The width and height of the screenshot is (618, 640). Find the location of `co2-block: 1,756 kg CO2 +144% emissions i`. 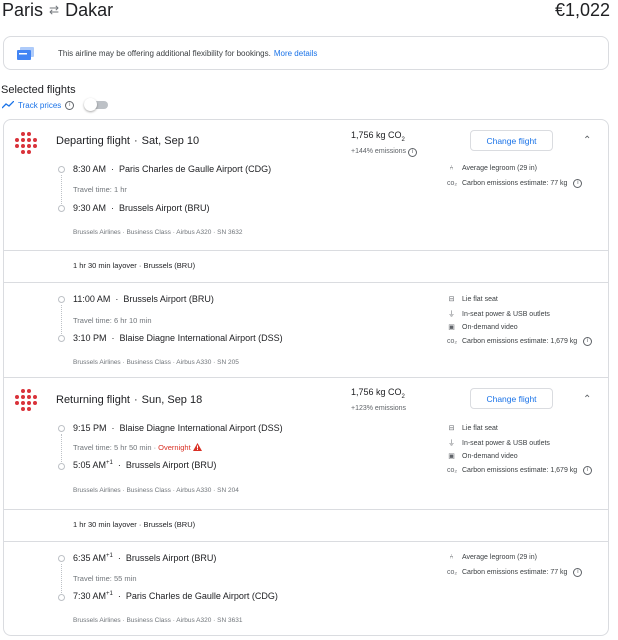

co2-block: 1,756 kg CO2 +144% emissions i is located at coordinates (384, 143).